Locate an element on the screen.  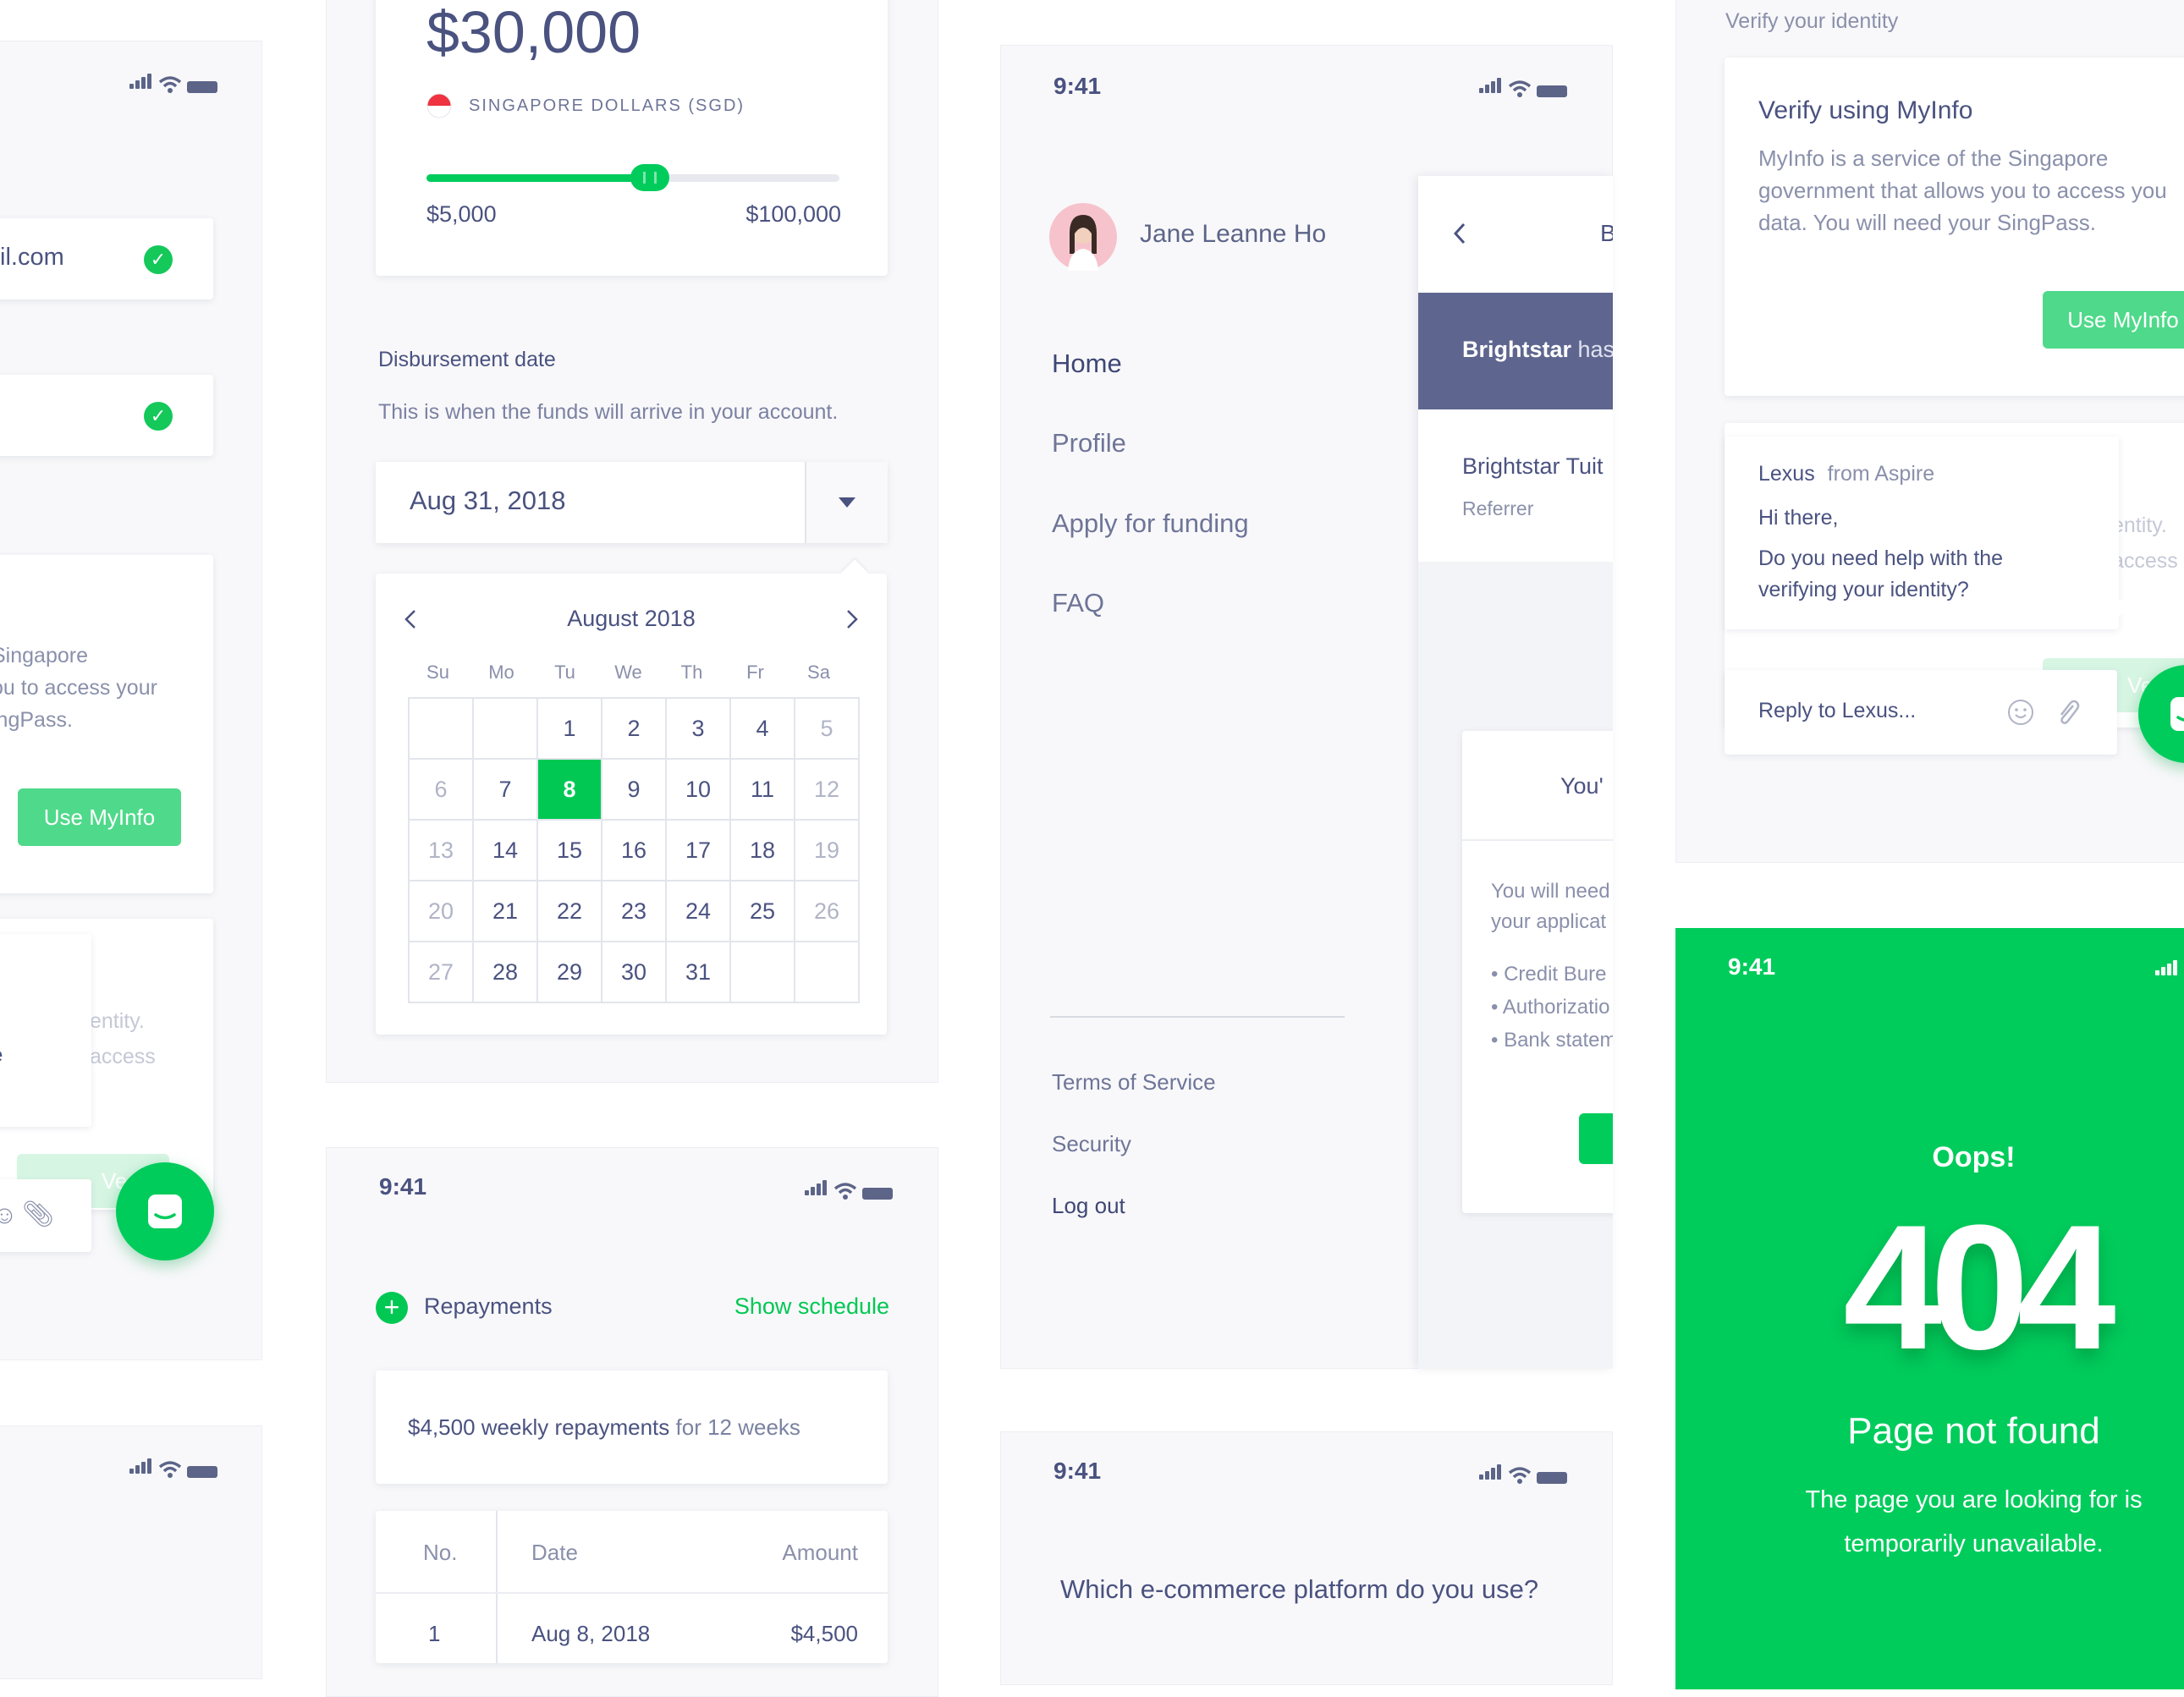
calendar-day: 19 is located at coordinates (827, 850).